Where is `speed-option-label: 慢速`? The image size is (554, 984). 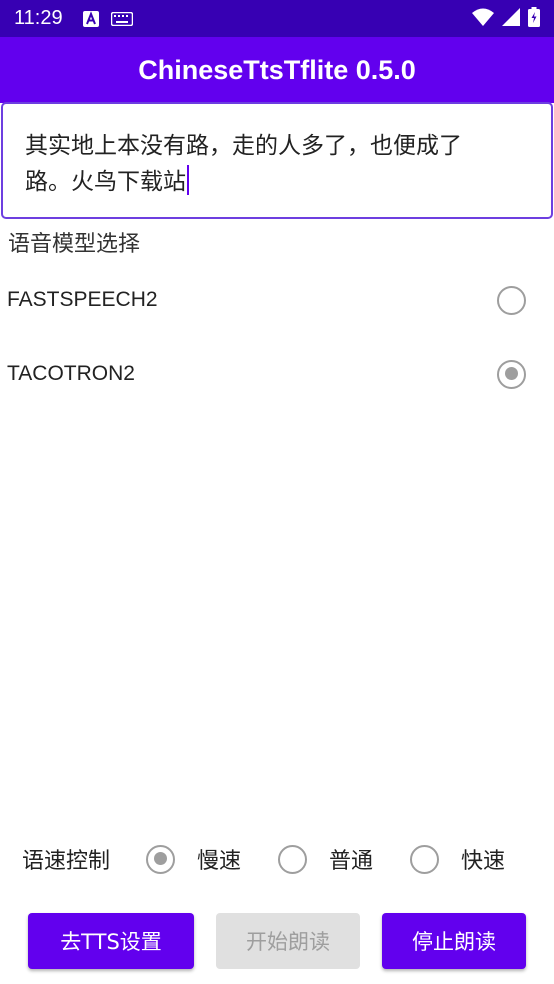 speed-option-label: 慢速 is located at coordinates (219, 861).